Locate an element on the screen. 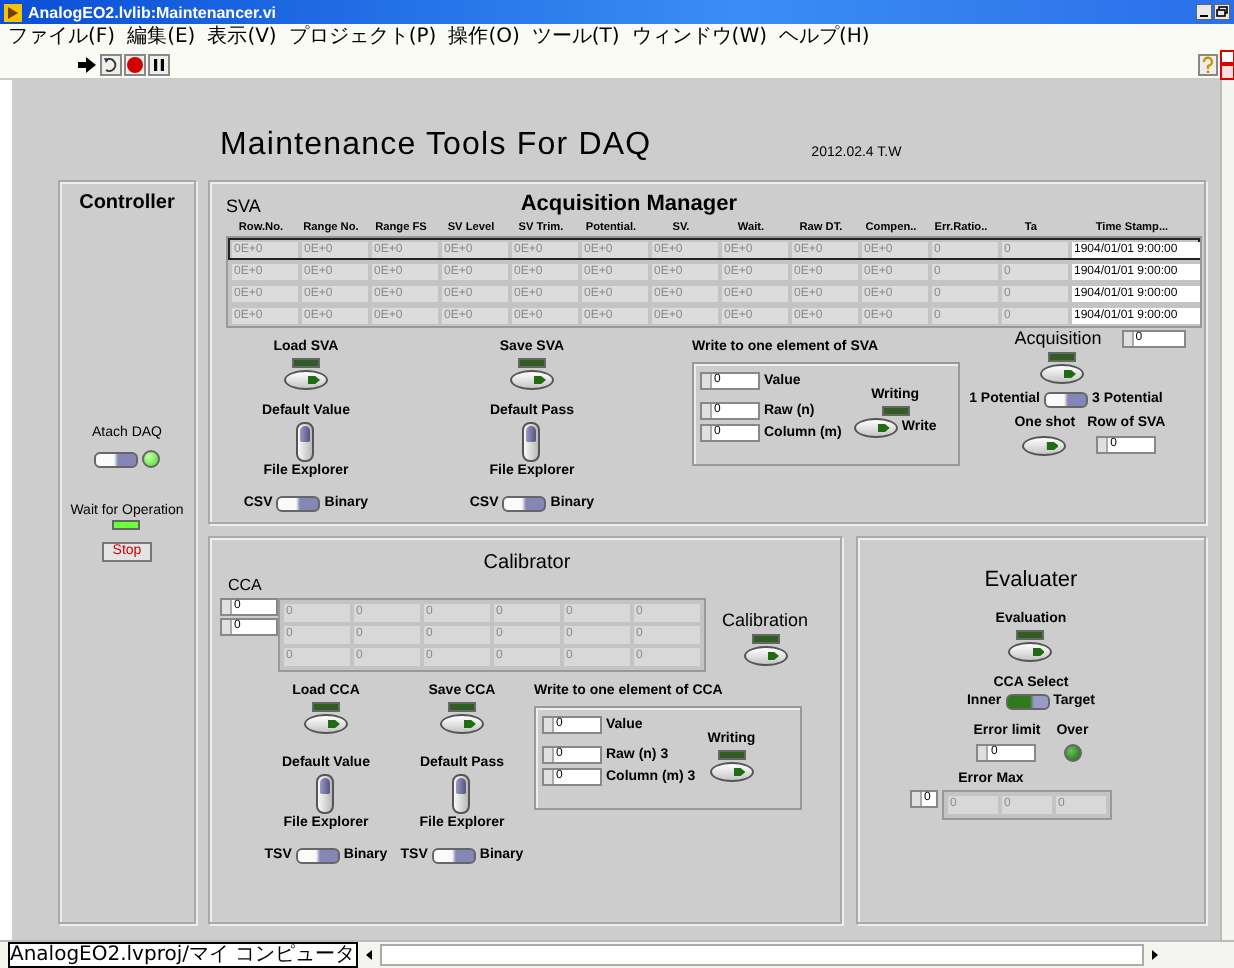 The width and height of the screenshot is (1234, 968). minimize-icon is located at coordinates (1204, 12).